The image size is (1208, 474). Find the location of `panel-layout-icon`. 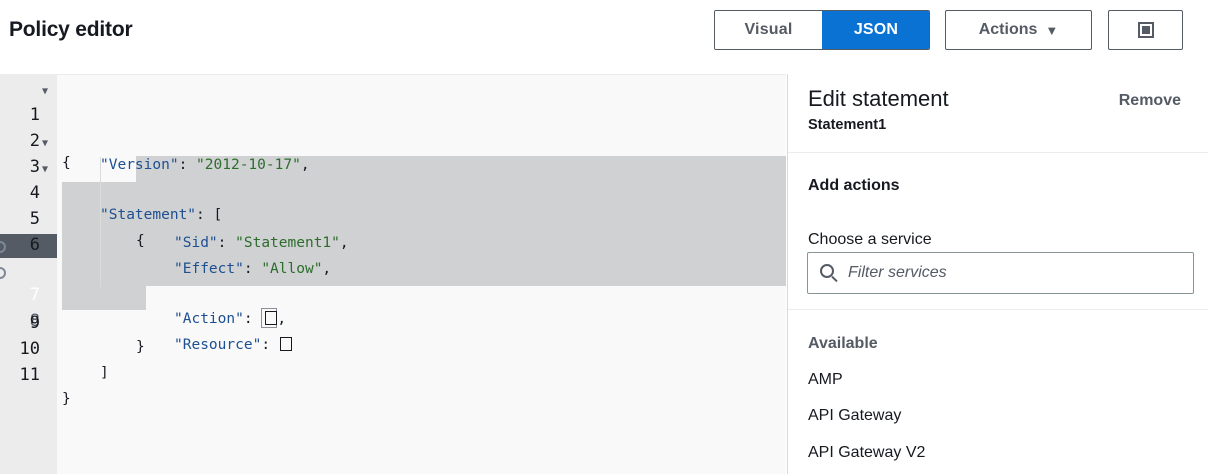

panel-layout-icon is located at coordinates (1145, 30).